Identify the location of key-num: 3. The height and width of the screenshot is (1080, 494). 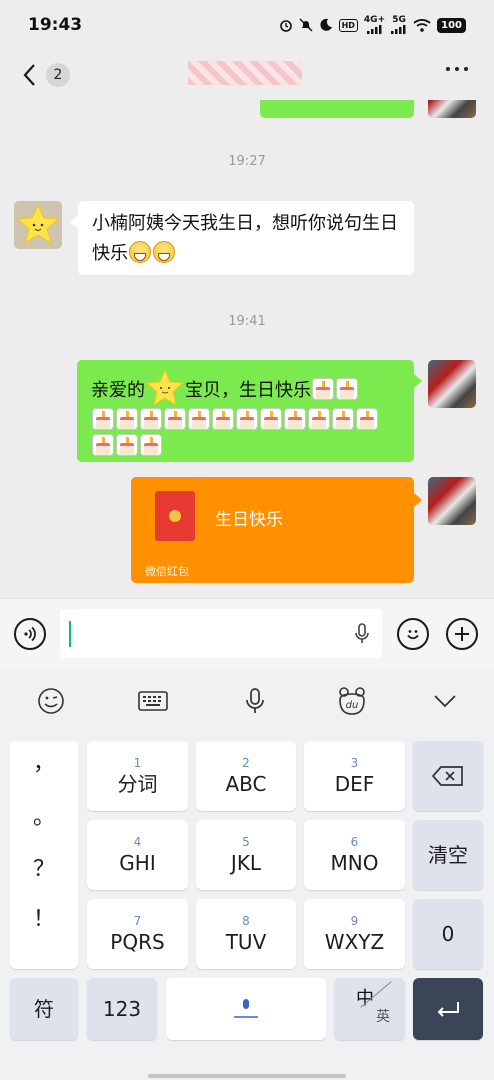
(354, 763).